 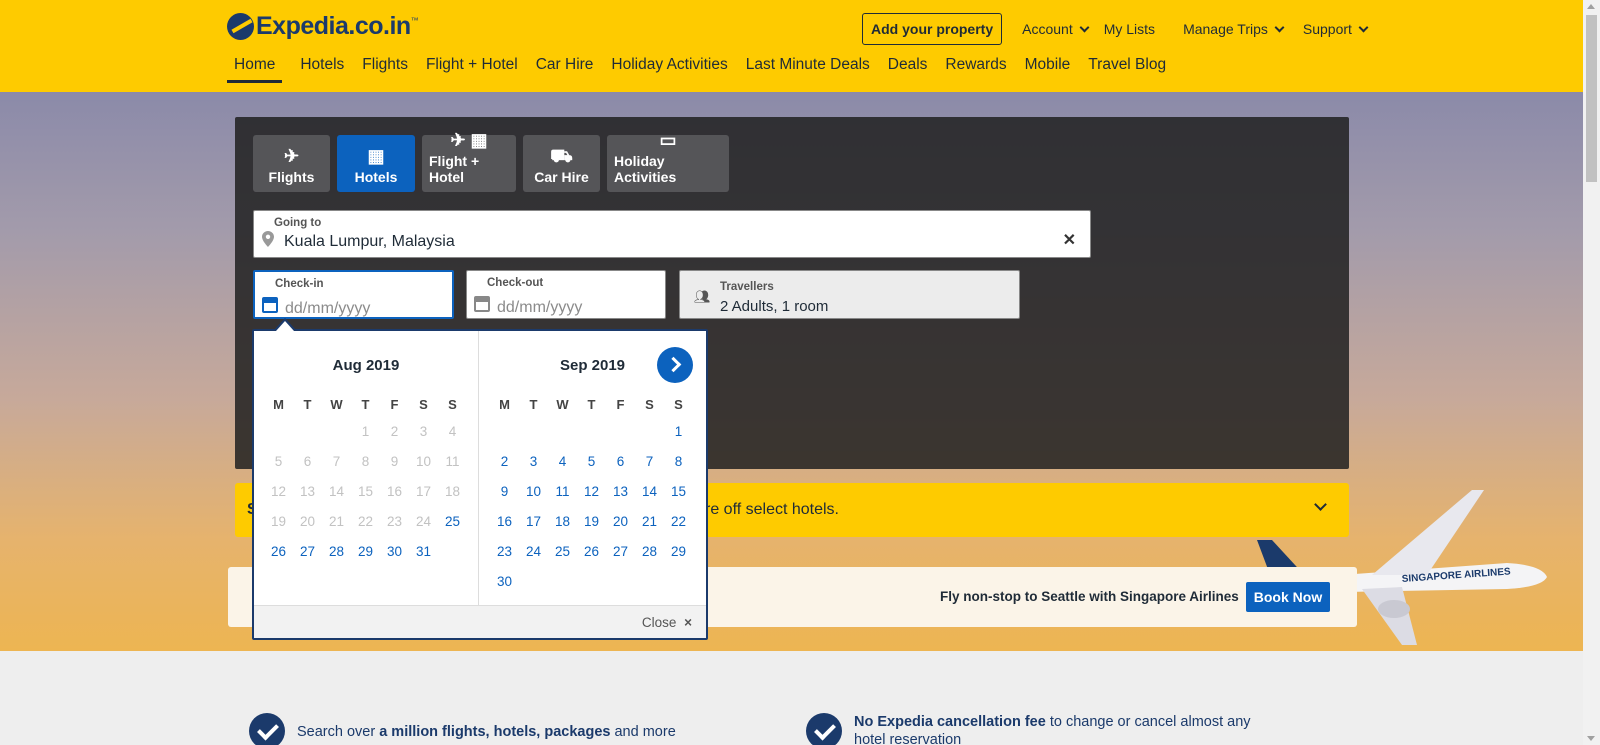 I want to click on calendar-day: 2, so click(x=504, y=467).